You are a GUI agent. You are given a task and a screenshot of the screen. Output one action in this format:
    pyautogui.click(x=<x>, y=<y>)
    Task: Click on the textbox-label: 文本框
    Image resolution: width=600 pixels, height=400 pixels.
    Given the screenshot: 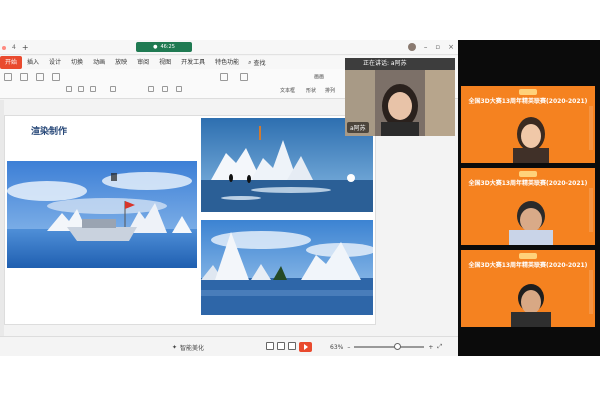 What is the action you would take?
    pyautogui.click(x=287, y=90)
    